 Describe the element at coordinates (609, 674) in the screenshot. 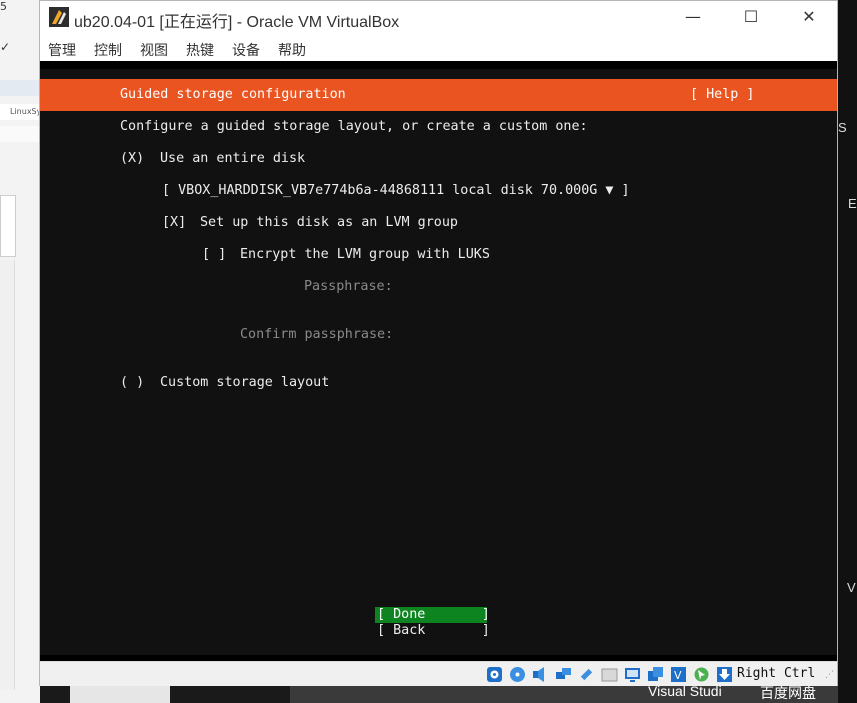

I see `shared-folders-icon` at that location.